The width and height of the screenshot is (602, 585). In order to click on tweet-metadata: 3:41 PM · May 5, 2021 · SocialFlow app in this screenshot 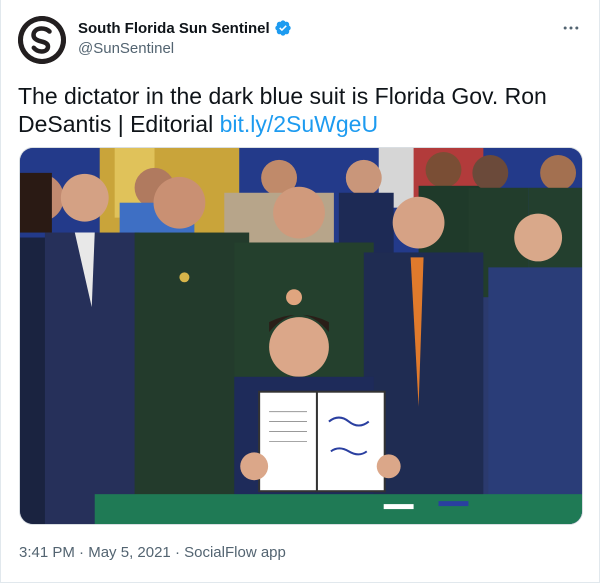, I will do `click(152, 552)`.